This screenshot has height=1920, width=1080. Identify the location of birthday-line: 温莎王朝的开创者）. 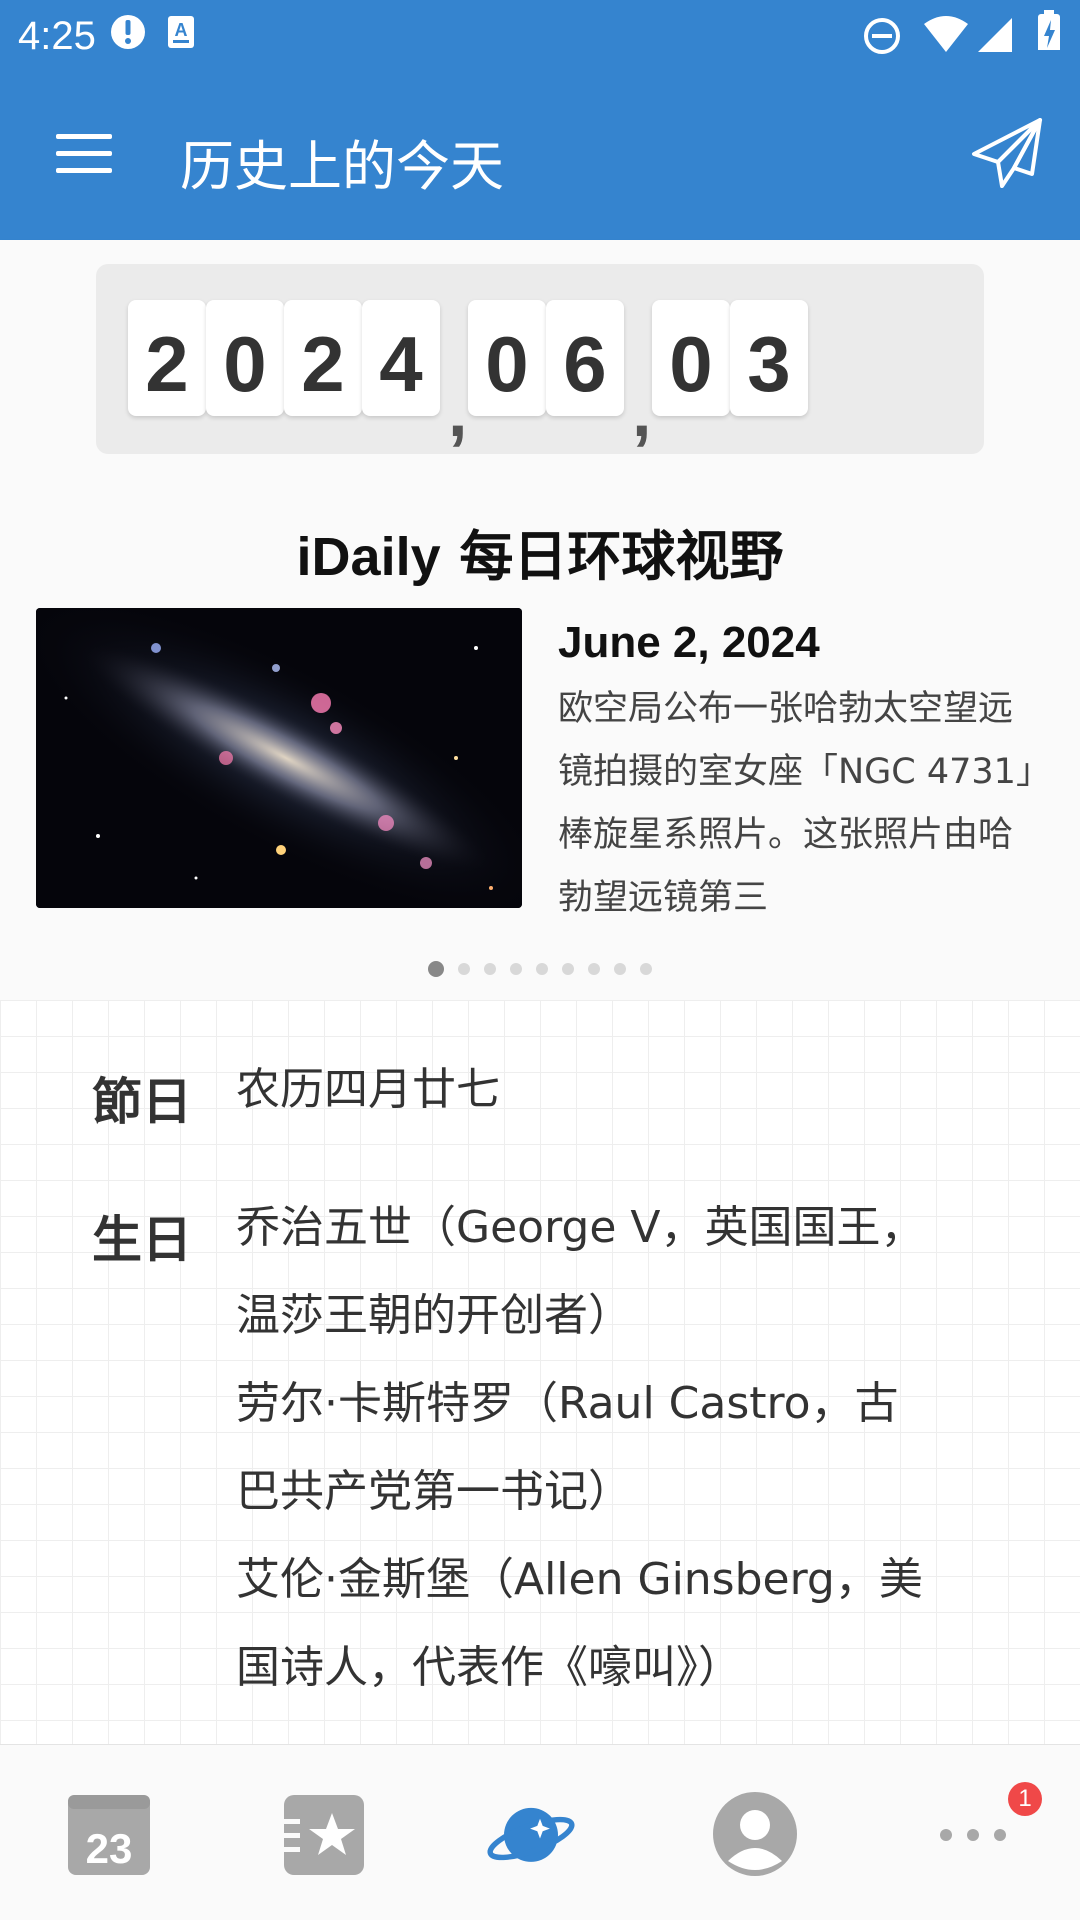
(434, 1315).